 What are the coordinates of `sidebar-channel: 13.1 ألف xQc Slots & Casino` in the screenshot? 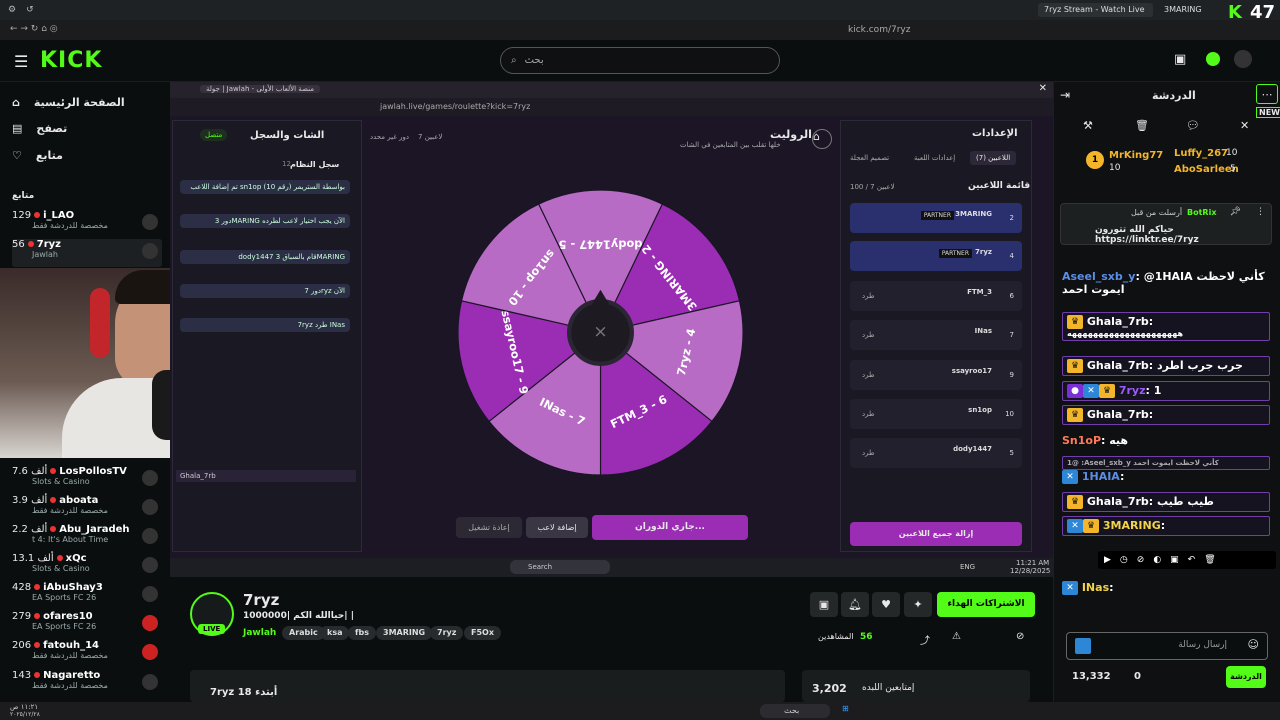 It's located at (87, 567).